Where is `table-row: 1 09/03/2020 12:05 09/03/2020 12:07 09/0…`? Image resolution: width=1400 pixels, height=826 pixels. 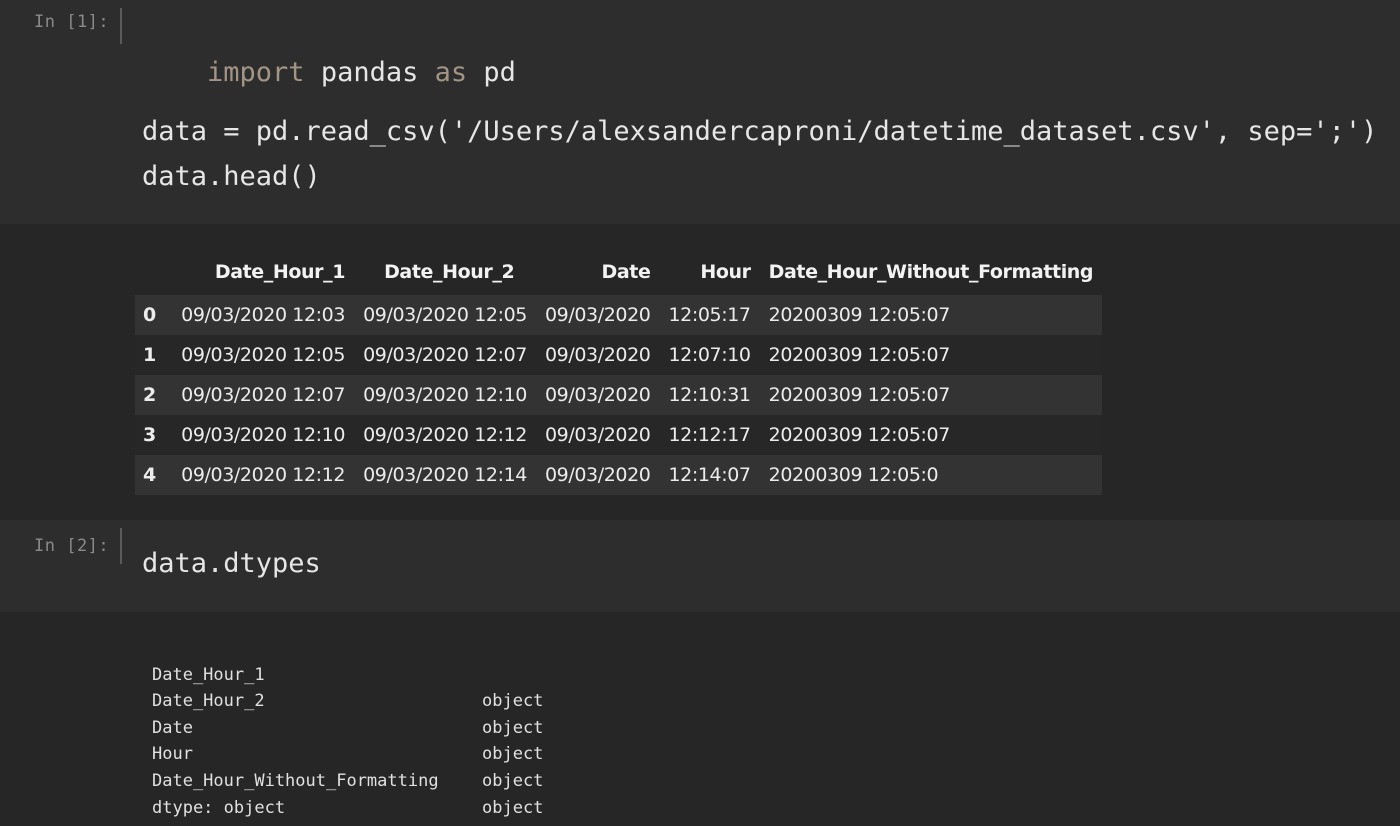 table-row: 1 09/03/2020 12:05 09/03/2020 12:07 09/0… is located at coordinates (619, 355).